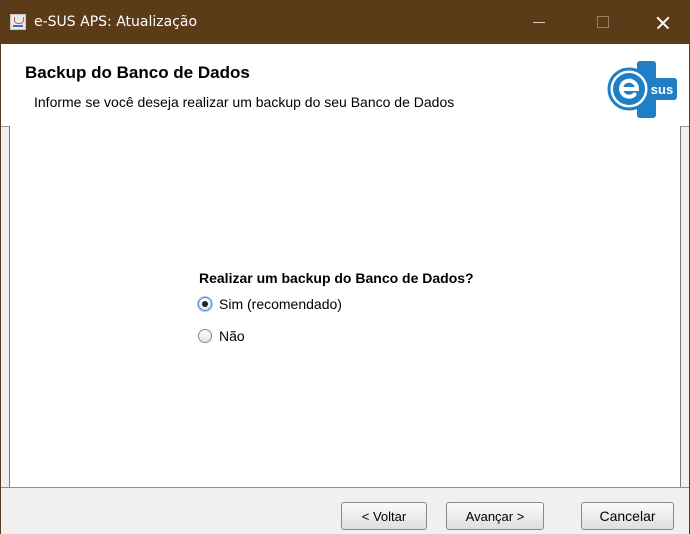 The height and width of the screenshot is (534, 690). Describe the element at coordinates (539, 22) in the screenshot. I see `minimize-icon` at that location.